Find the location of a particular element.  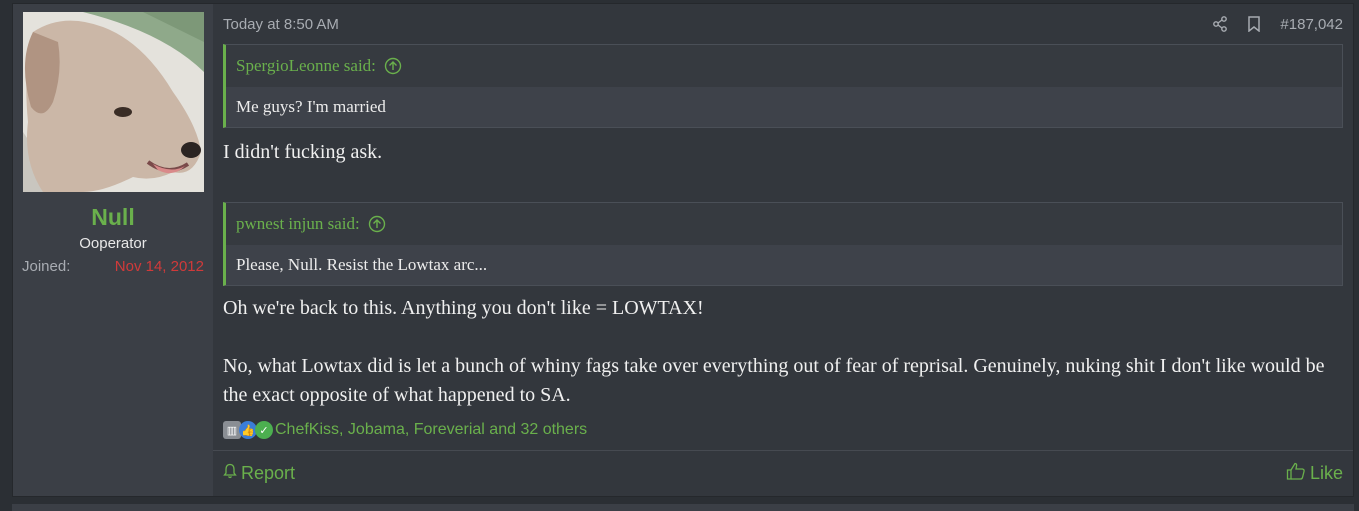

user-sidebar: Null Ooperator Joined: Nov 14, 2012 is located at coordinates (113, 250).